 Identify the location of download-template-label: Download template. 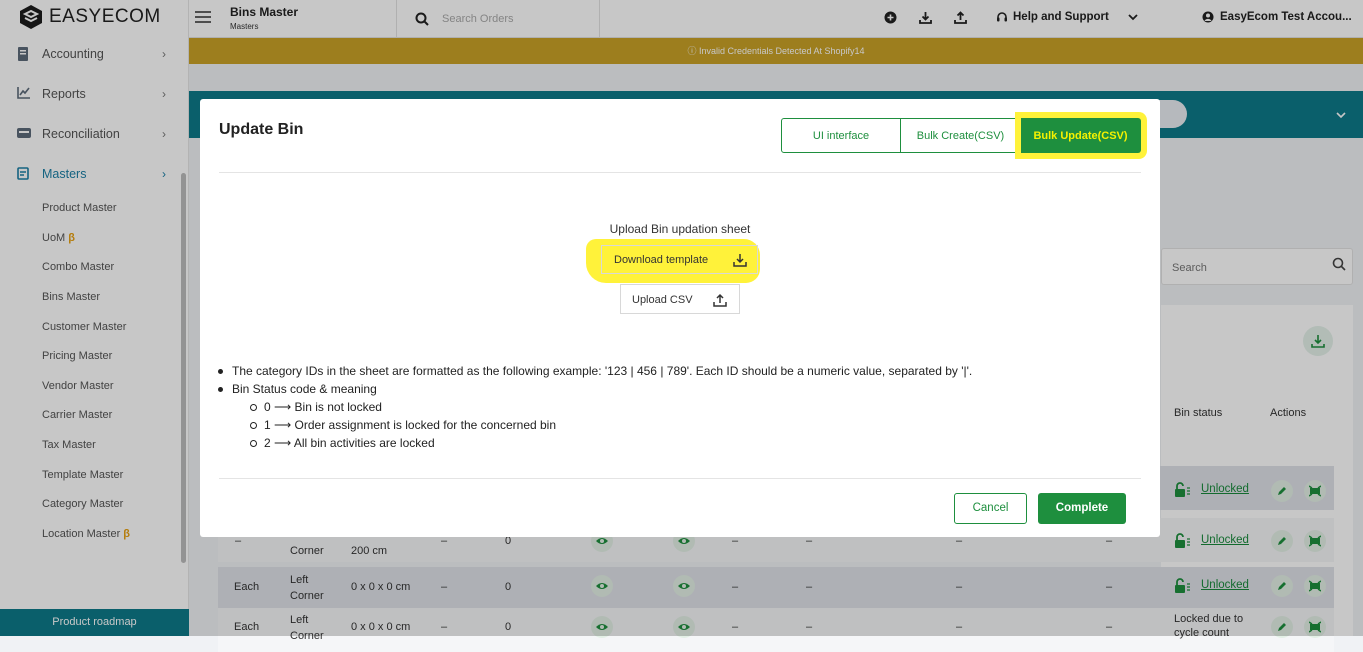
(661, 260).